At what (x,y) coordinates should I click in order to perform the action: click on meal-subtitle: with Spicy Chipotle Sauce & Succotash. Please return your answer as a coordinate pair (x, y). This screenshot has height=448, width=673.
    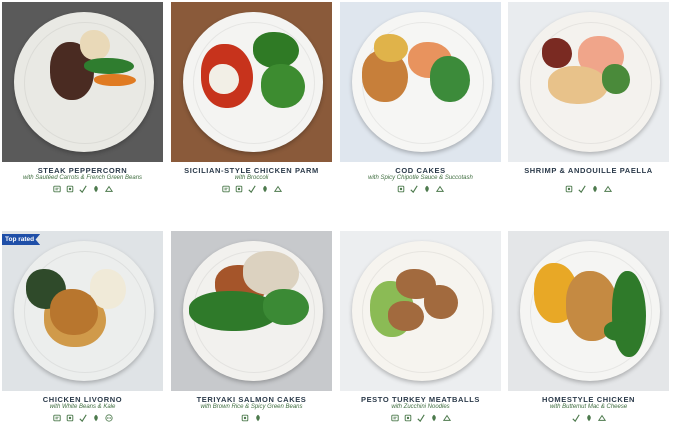
    Looking at the image, I should click on (420, 178).